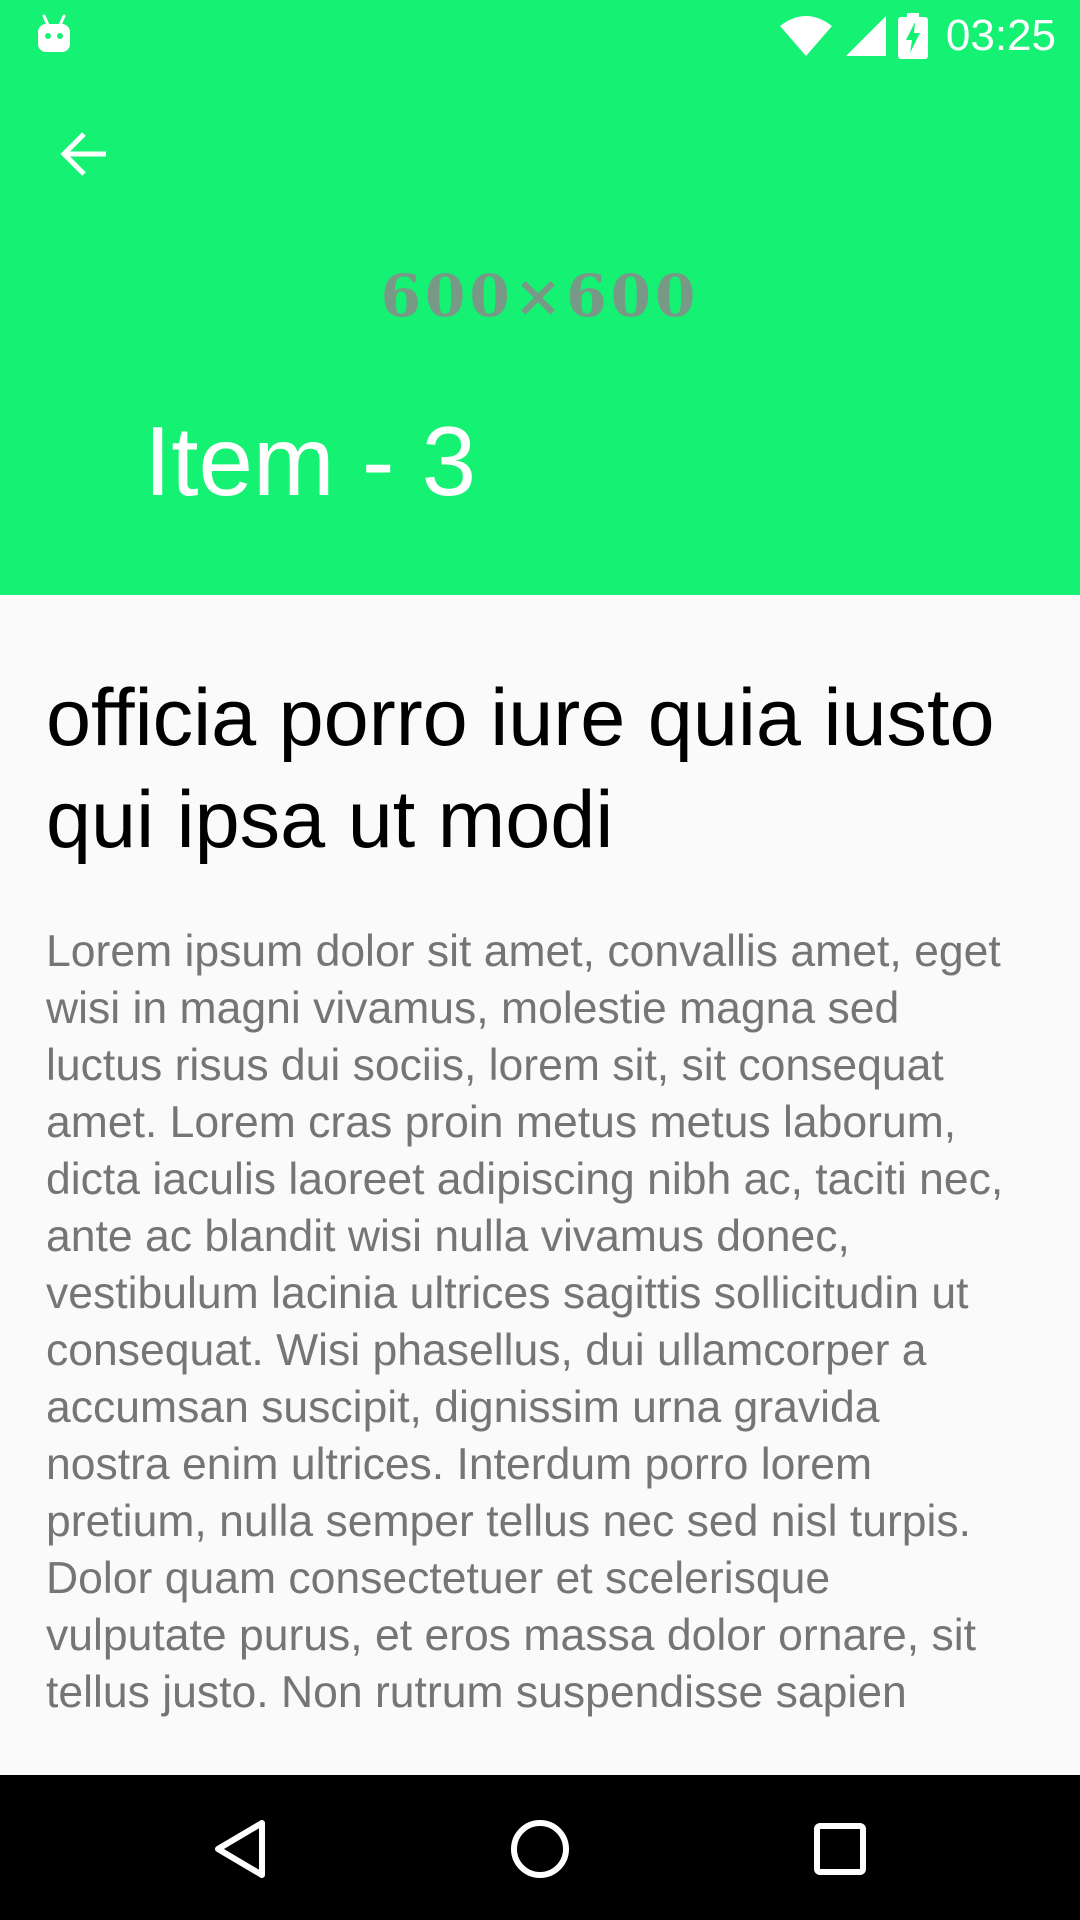 This screenshot has width=1080, height=1920. I want to click on status-icons: 03:25, so click(917, 36).